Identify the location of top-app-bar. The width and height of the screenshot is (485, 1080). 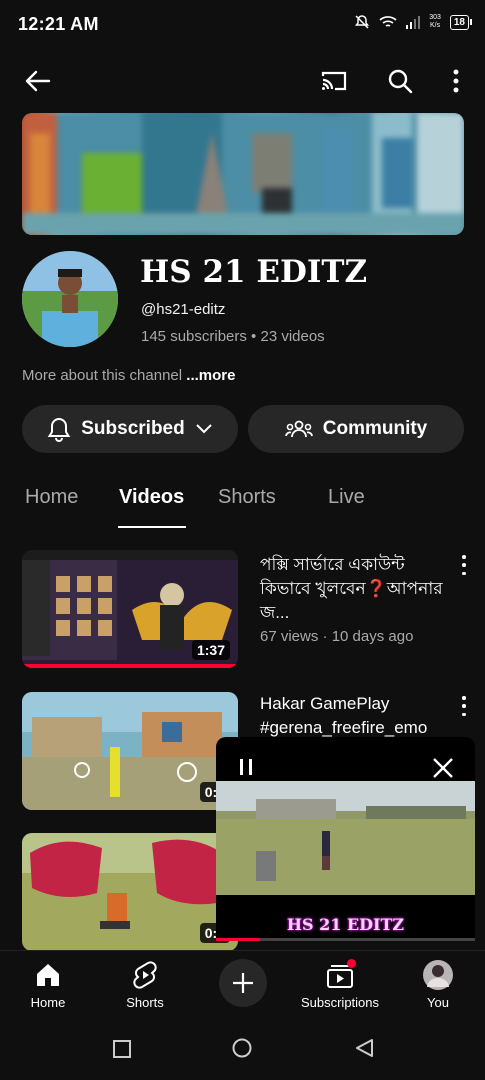
(242, 80).